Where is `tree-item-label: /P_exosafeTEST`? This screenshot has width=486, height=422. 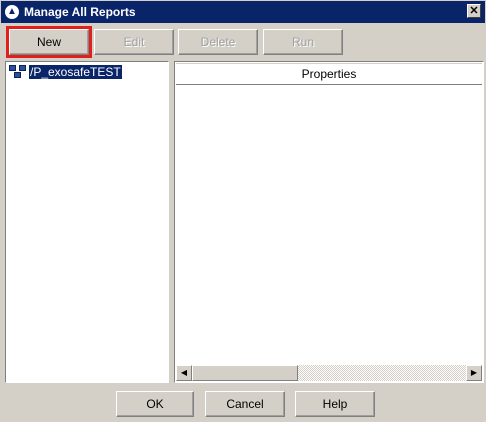
tree-item-label: /P_exosafeTEST is located at coordinates (75, 72).